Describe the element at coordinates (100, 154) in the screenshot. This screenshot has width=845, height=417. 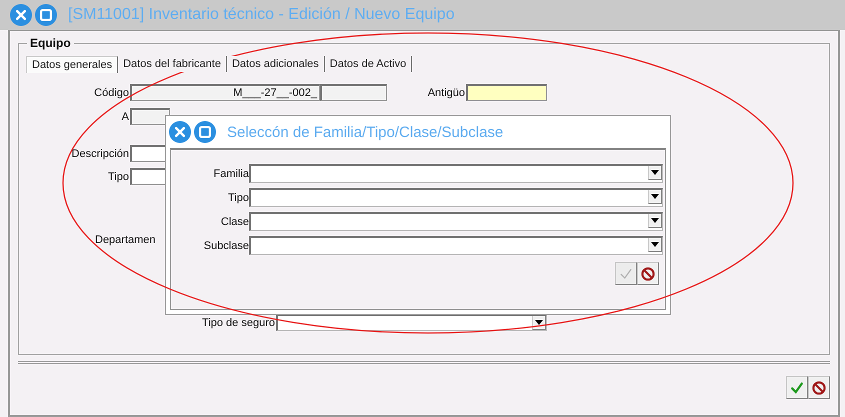
I see `field-label: Descripción` at that location.